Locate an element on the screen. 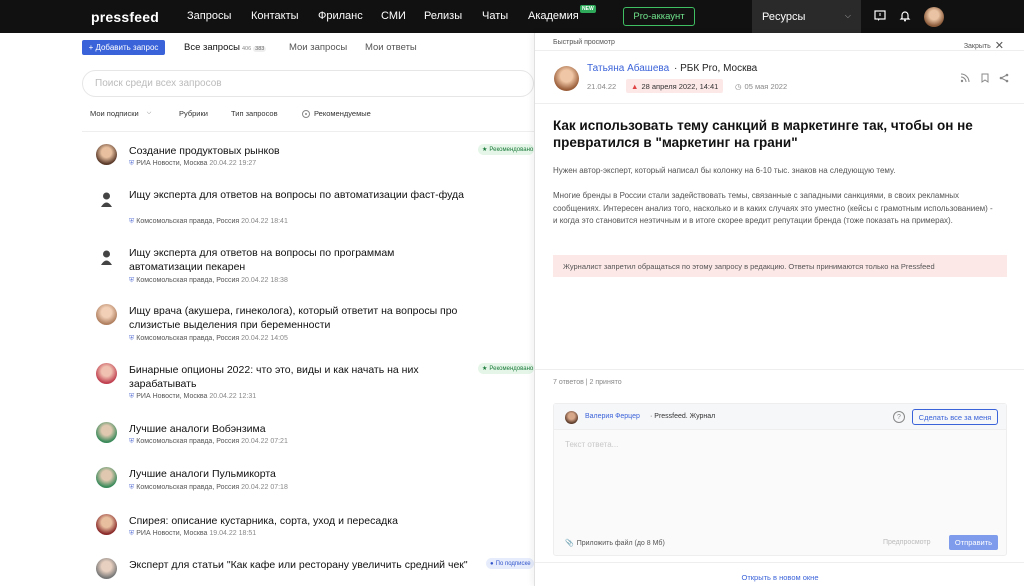 This screenshot has height=586, width=1024. request-date: 20.04.22 07:18 is located at coordinates (264, 487).